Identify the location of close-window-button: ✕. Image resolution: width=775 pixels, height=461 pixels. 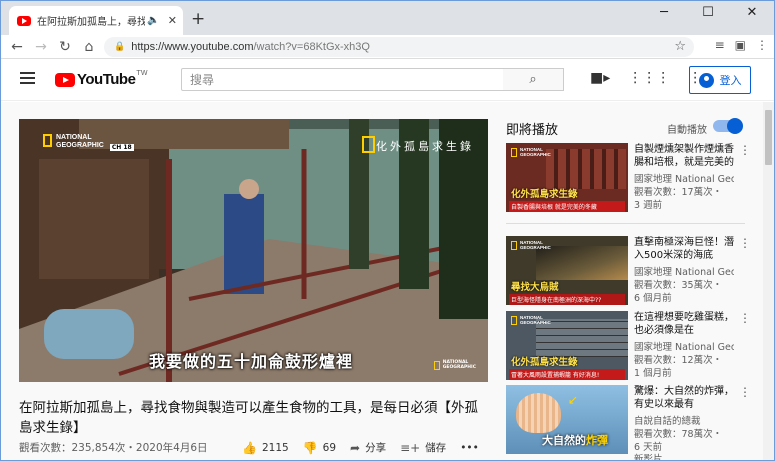
(752, 14).